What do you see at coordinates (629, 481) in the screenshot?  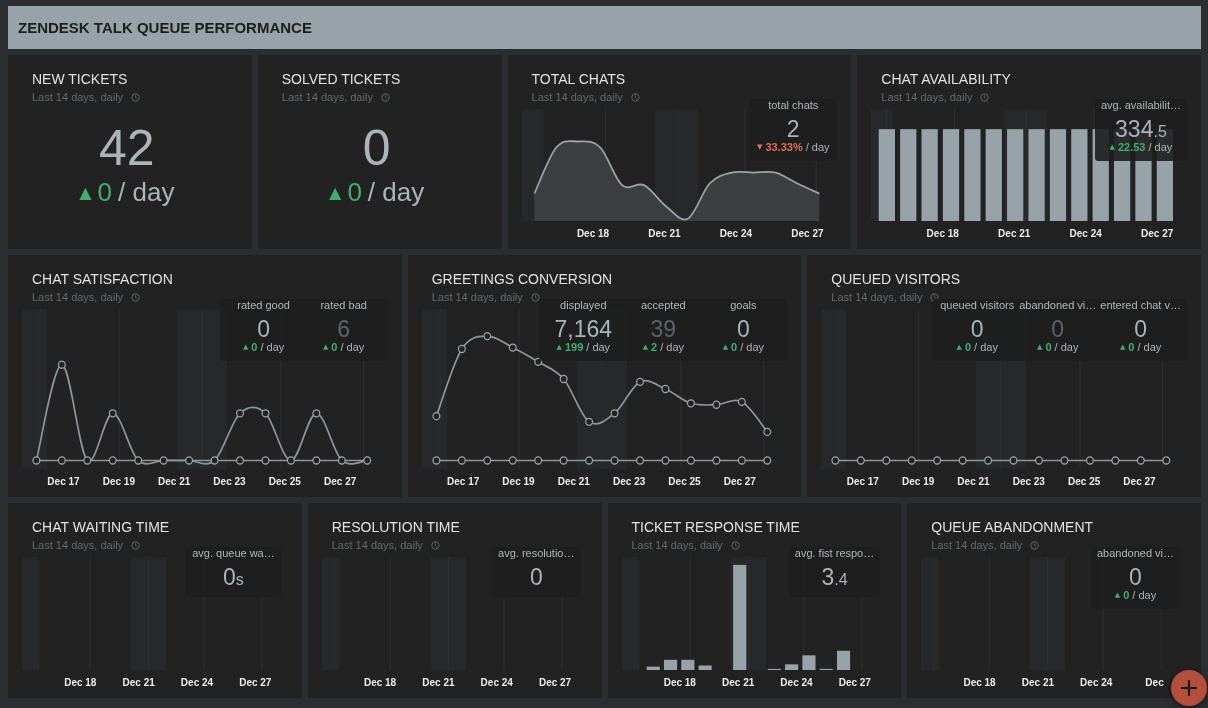 I see `axis-label: Dec 23` at bounding box center [629, 481].